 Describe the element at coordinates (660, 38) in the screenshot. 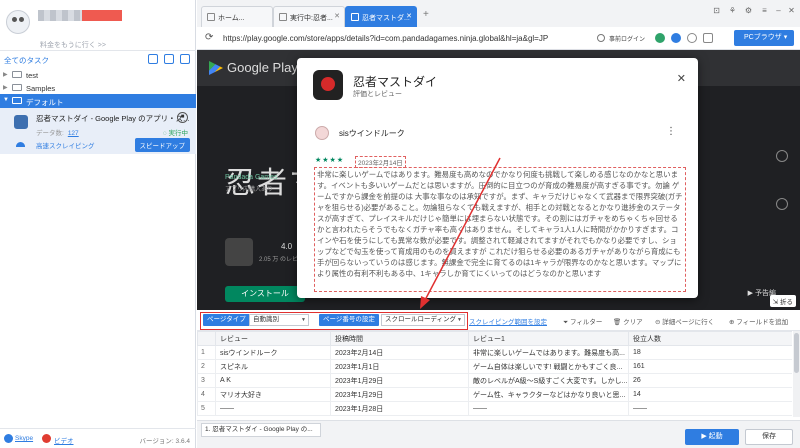

I see `extension-icon` at that location.